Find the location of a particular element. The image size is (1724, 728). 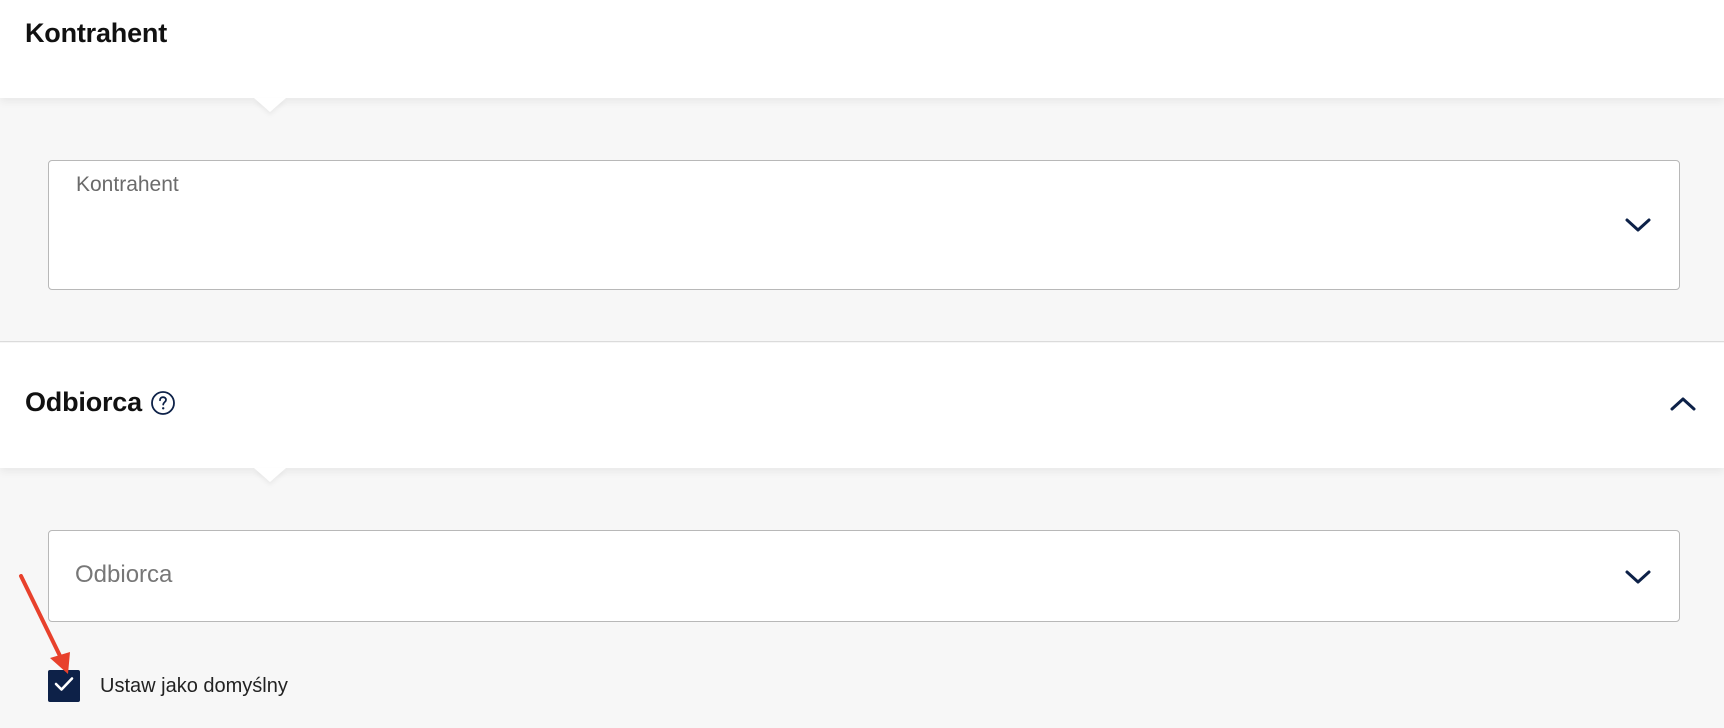

default-checkbox-label: Ustaw jako domyślny is located at coordinates (194, 686).